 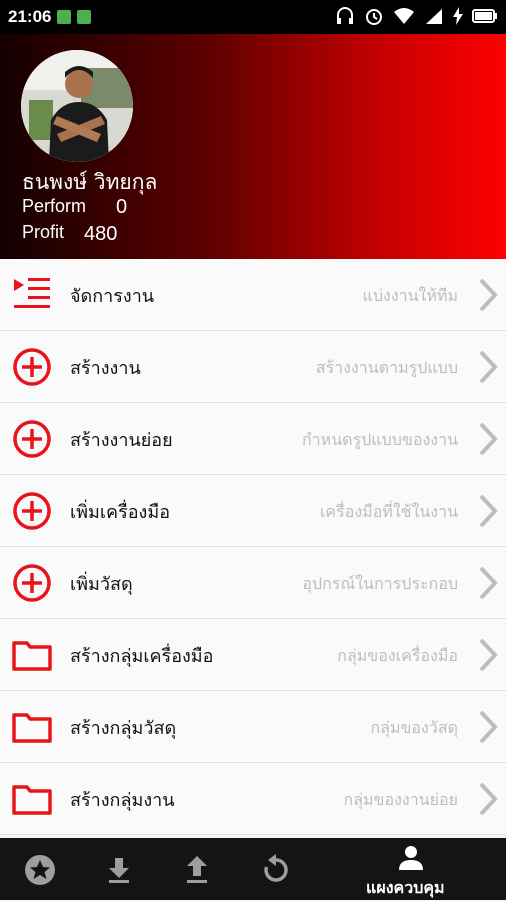 I want to click on perform-stat: Perform 0, so click(x=74, y=207).